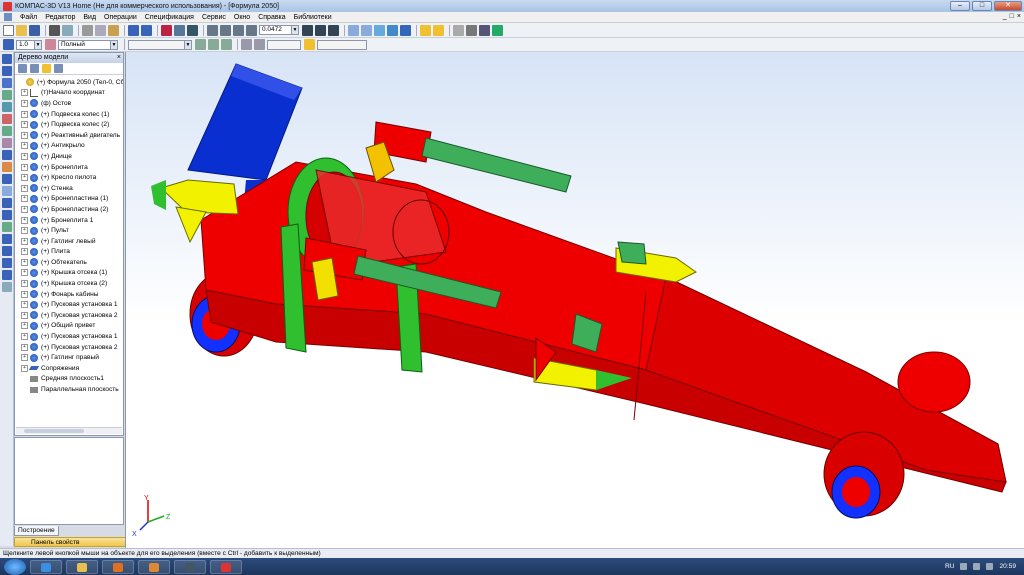 The width and height of the screenshot is (1024, 575). What do you see at coordinates (69, 430) in the screenshot?
I see `tree-horizontal-scrollbar` at bounding box center [69, 430].